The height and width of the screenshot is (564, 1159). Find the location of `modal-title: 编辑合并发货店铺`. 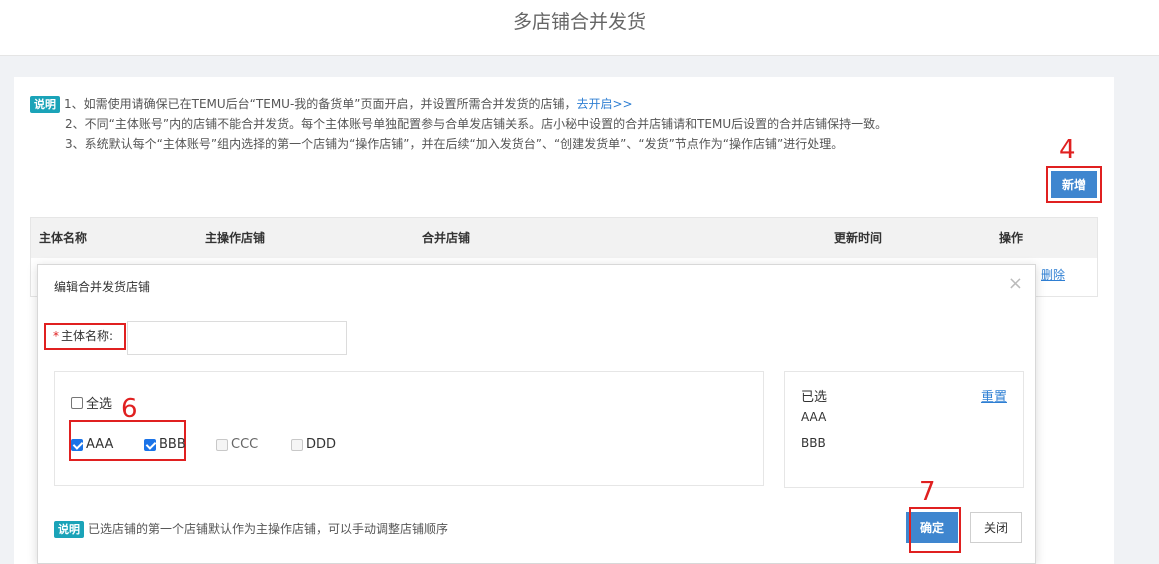

modal-title: 编辑合并发货店铺 is located at coordinates (102, 287).